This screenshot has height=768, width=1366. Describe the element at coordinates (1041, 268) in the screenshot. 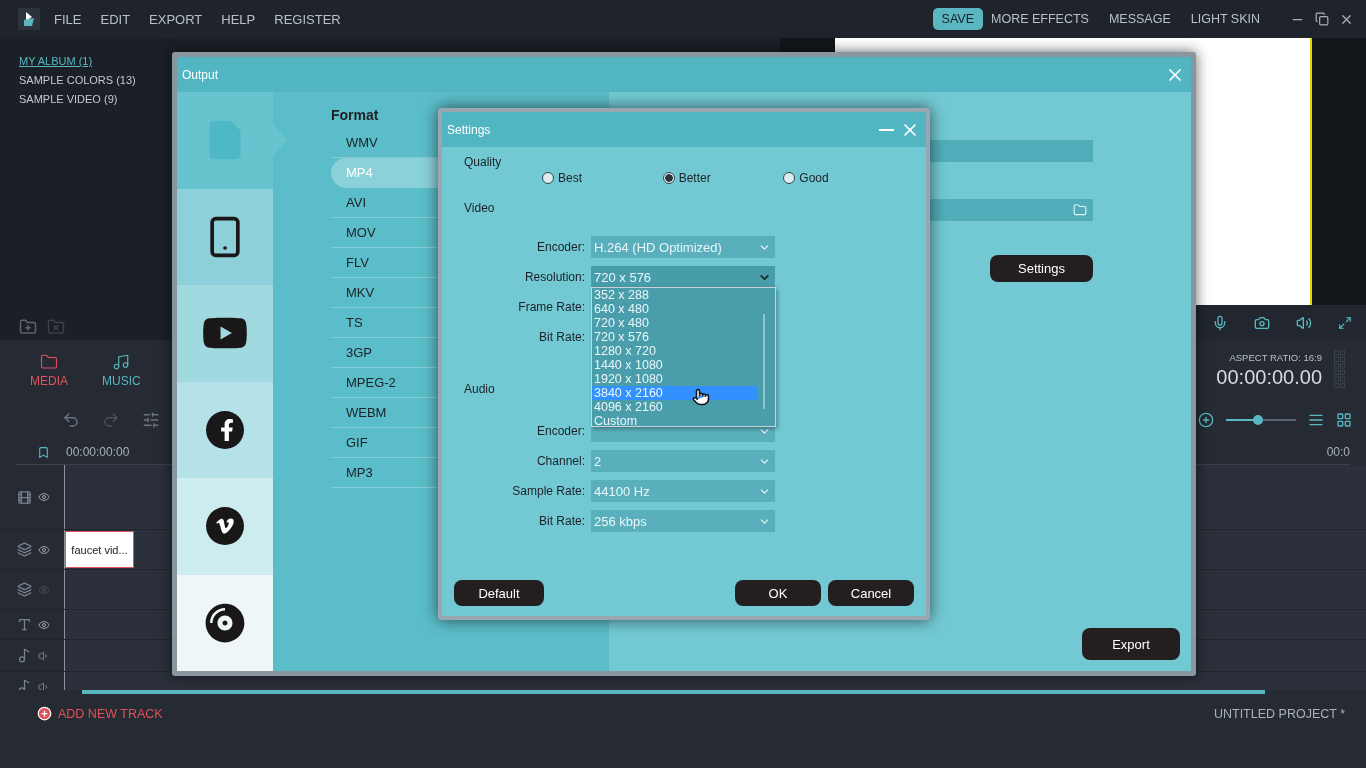

I see `settings-button: Settings` at that location.